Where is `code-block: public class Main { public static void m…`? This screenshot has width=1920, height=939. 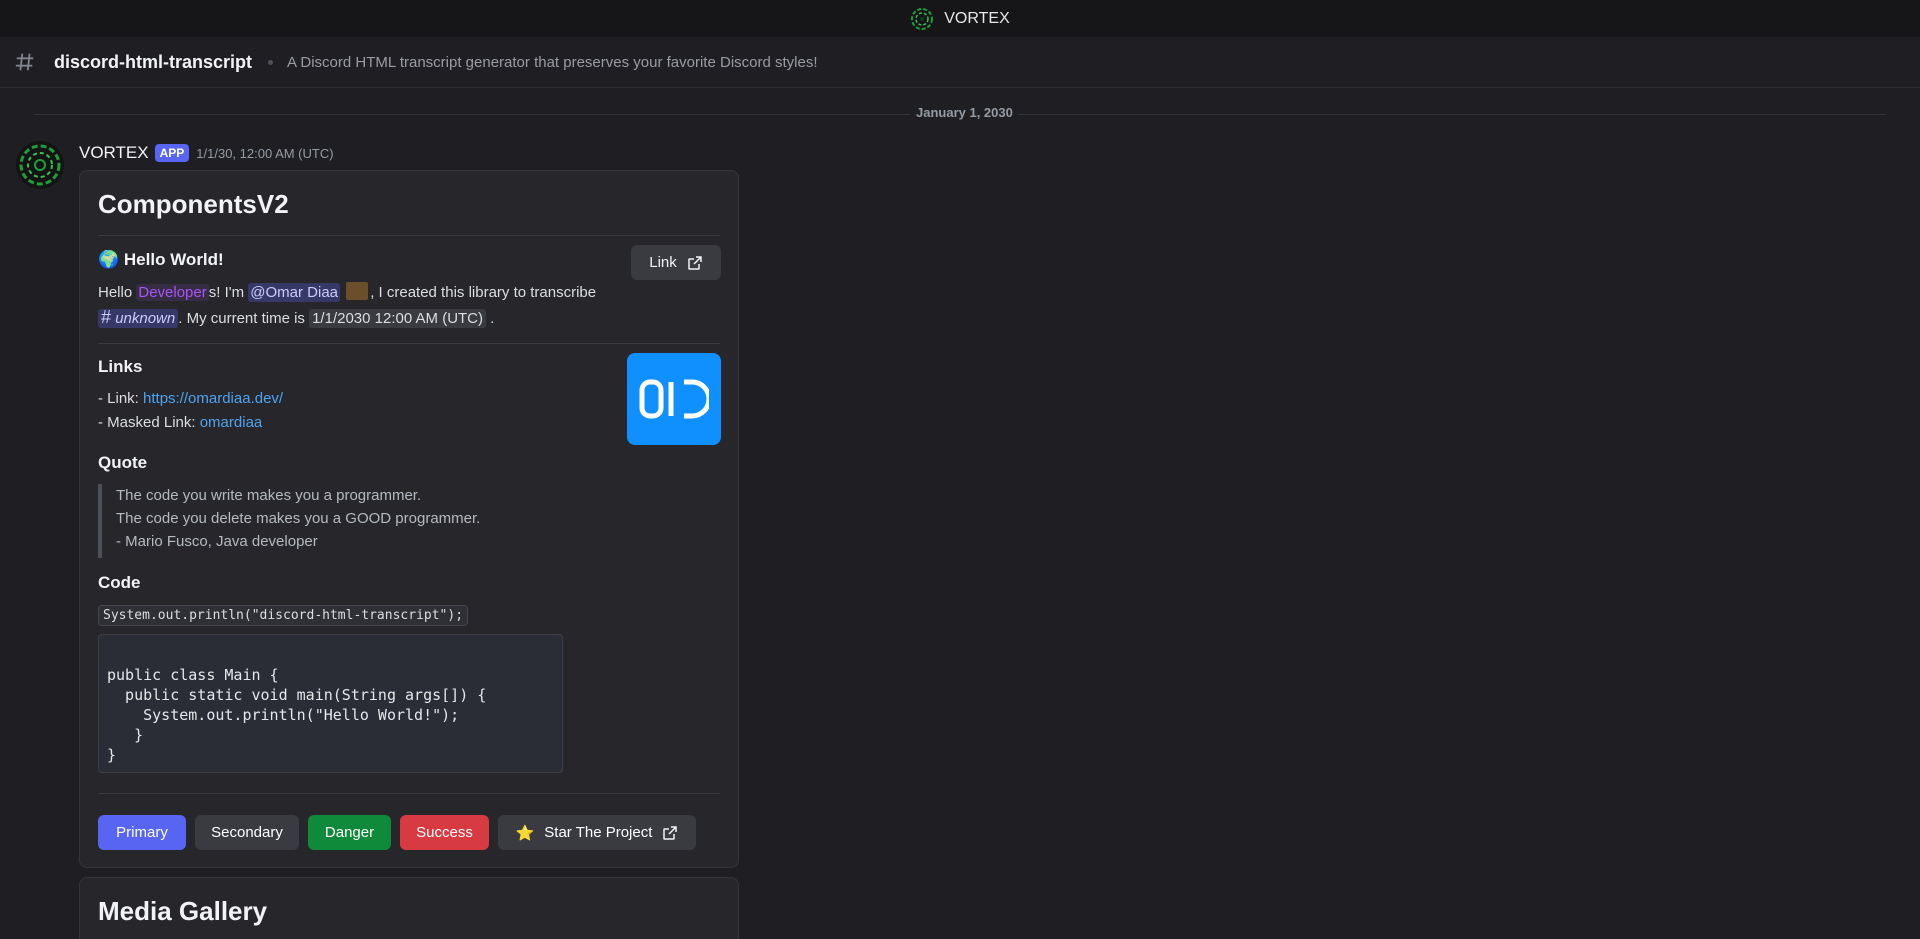
code-block: public class Main { public static void m… is located at coordinates (330, 703).